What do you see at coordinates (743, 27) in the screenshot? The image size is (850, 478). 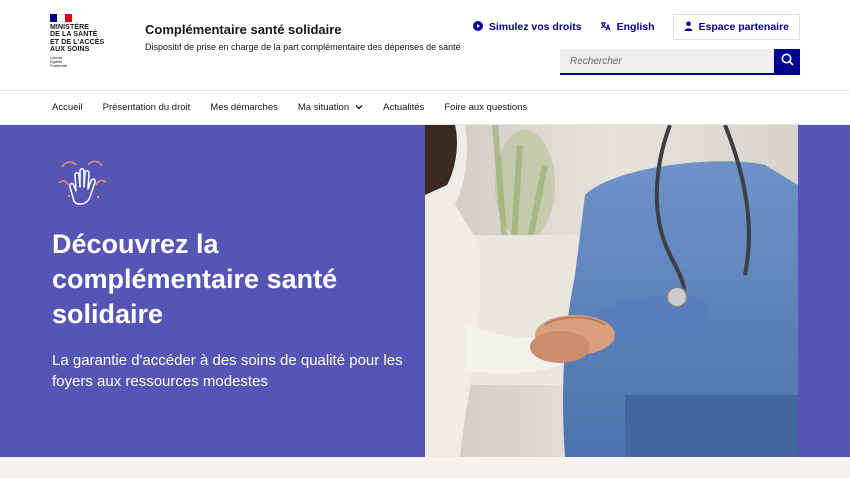 I see `partner-space-label: Espace partenaire` at bounding box center [743, 27].